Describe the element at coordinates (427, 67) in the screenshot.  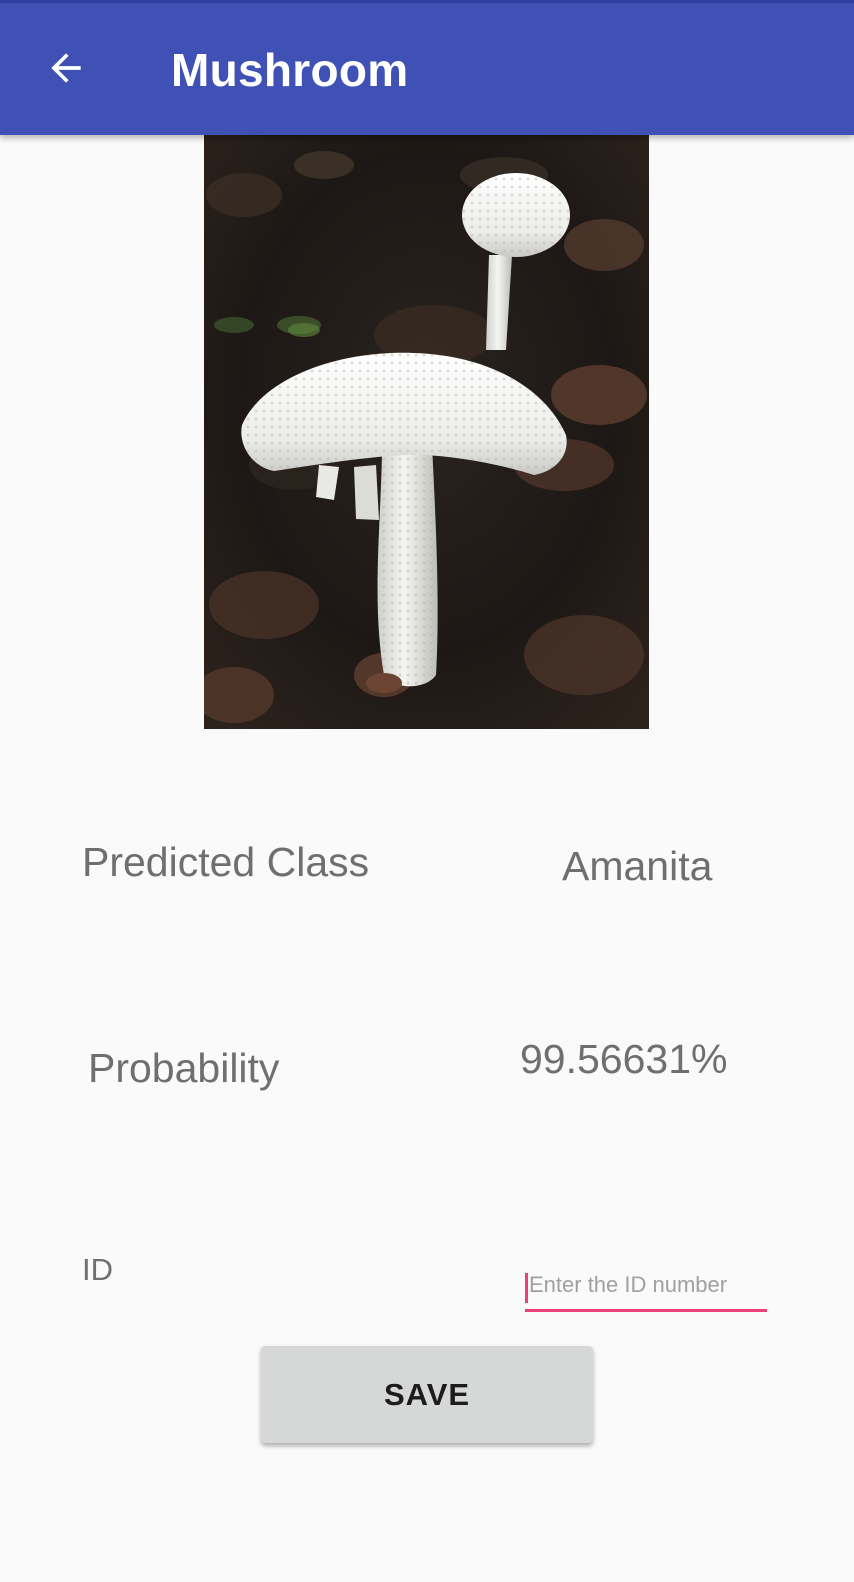
I see `app-bar: Mushroom` at that location.